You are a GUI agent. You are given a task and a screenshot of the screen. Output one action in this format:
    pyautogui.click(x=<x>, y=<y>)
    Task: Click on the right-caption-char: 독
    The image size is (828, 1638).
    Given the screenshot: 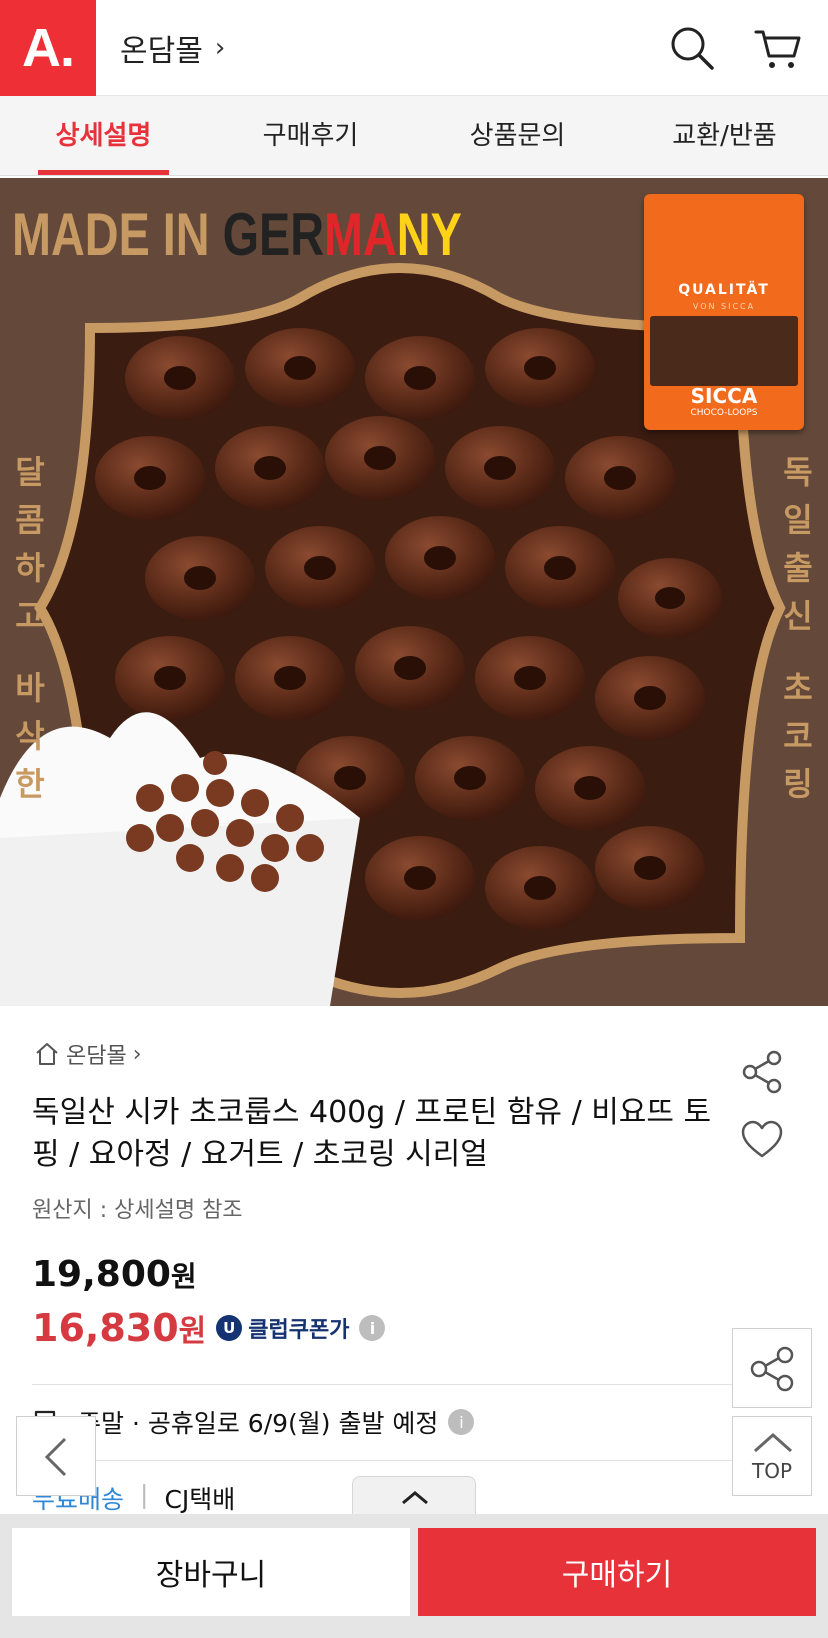 What is the action you would take?
    pyautogui.click(x=798, y=472)
    